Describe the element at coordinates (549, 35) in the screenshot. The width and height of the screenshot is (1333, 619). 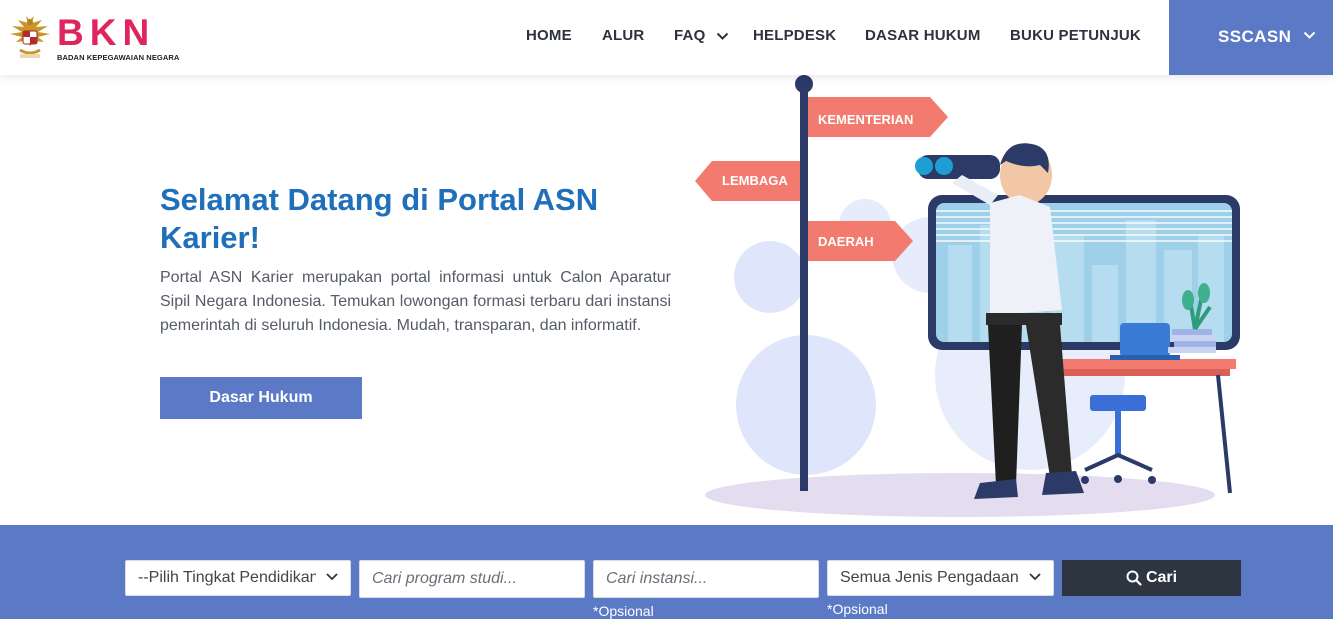
I see `nav-home: HOME` at that location.